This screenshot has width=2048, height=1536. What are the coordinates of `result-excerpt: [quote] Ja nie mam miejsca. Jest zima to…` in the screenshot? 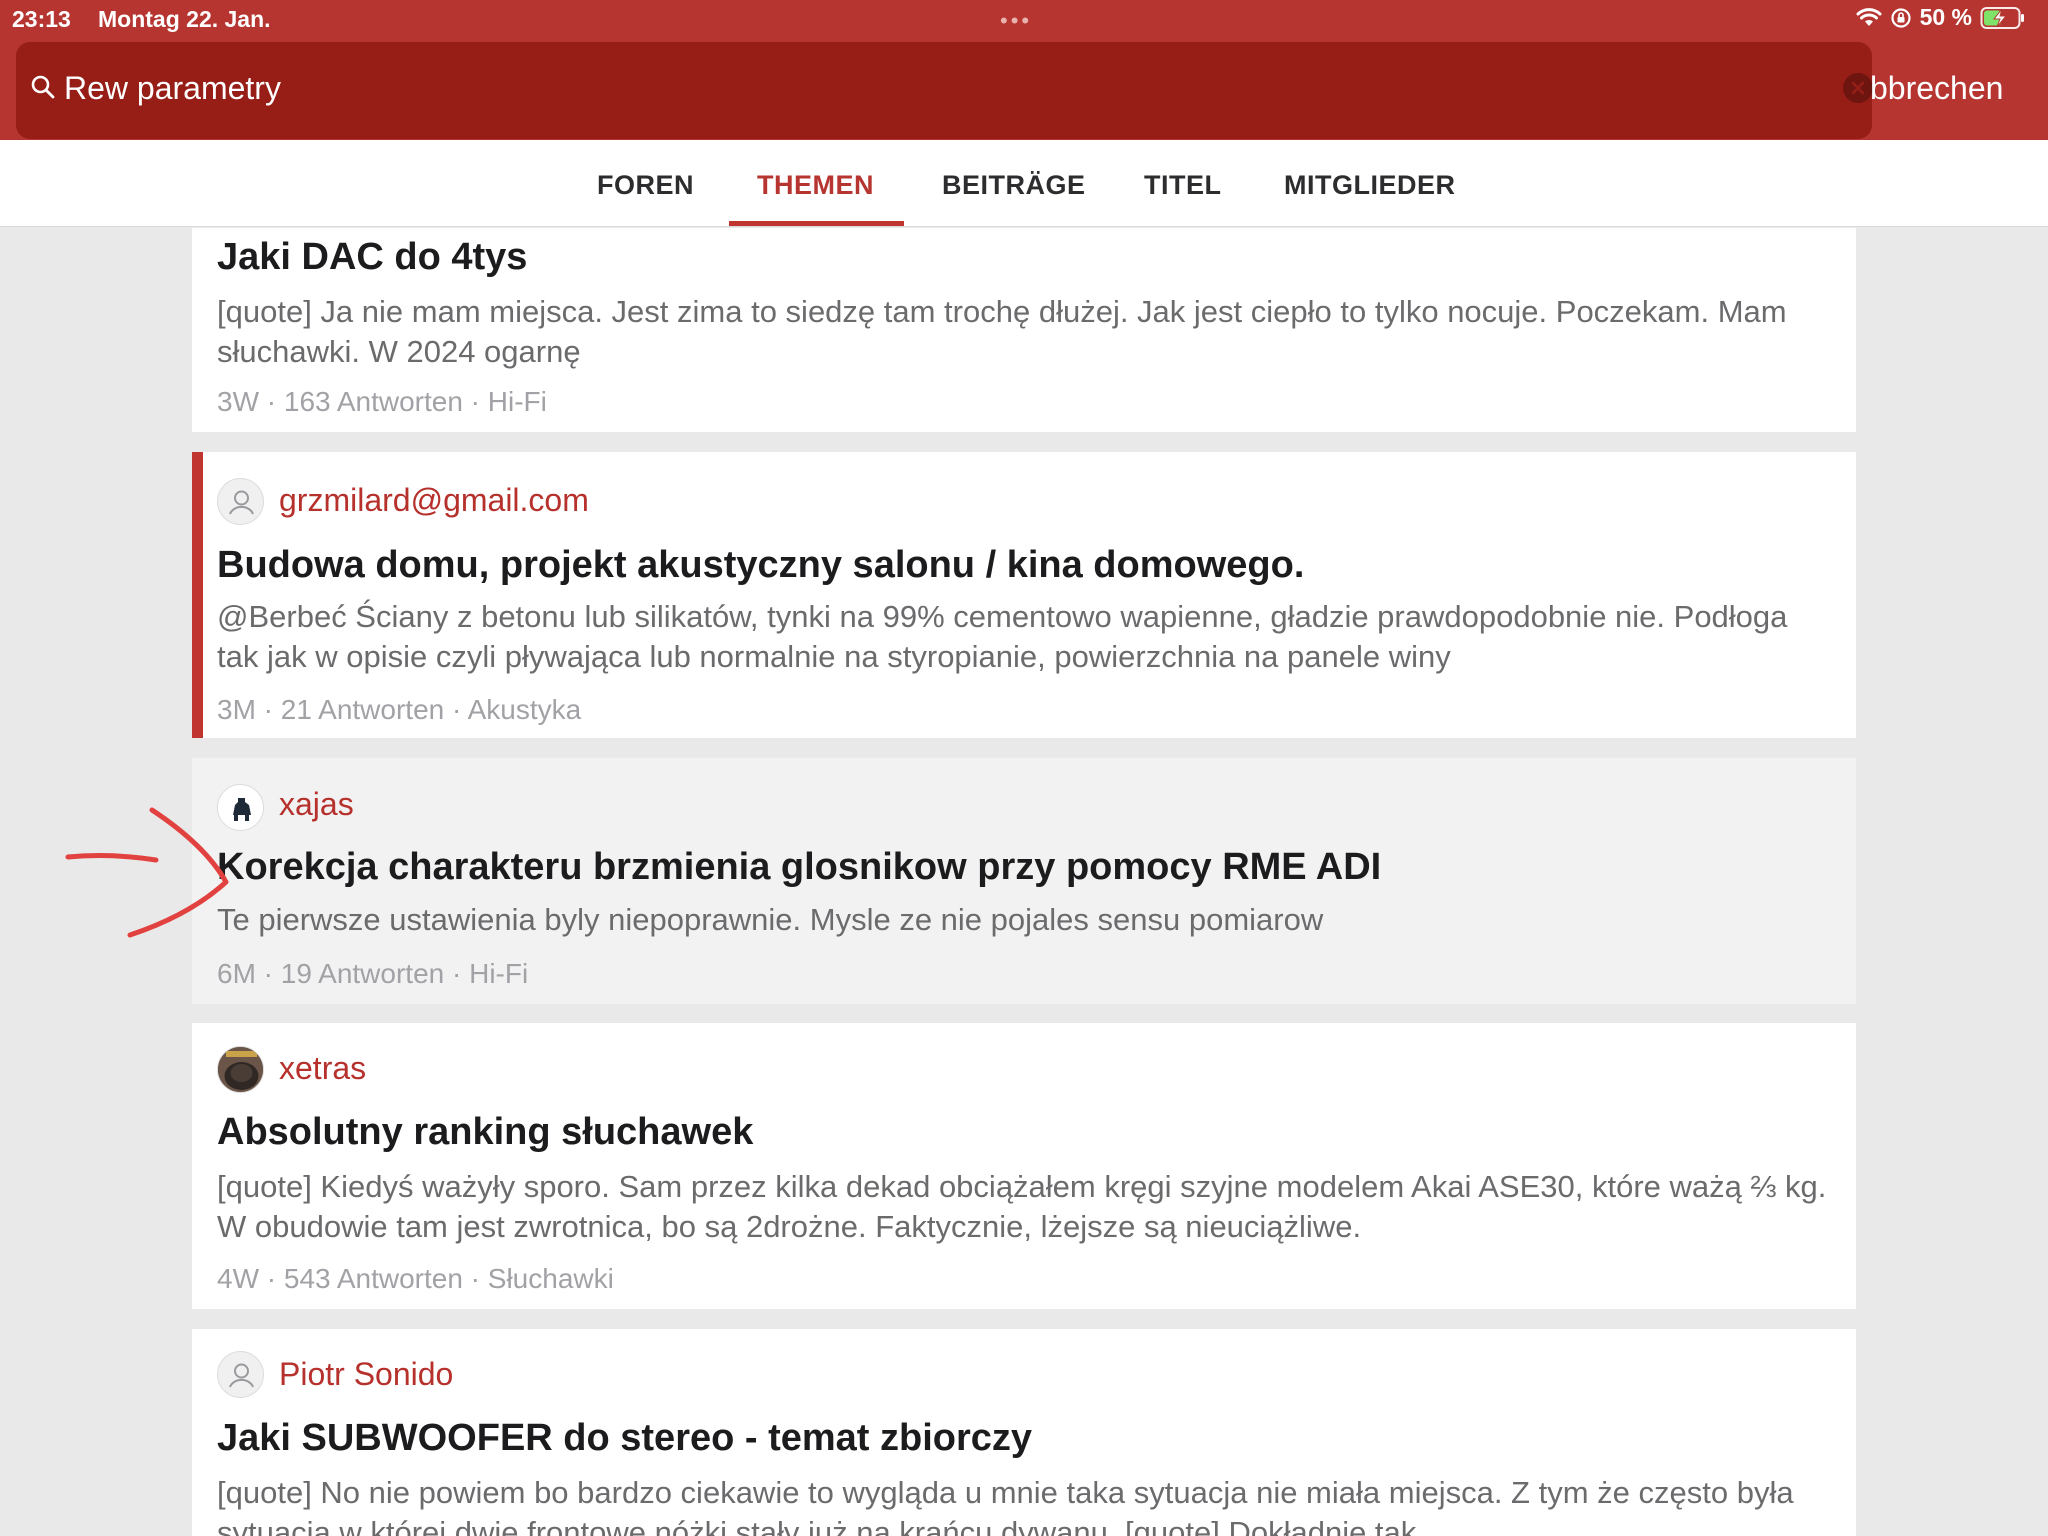 It's located at (1002, 331).